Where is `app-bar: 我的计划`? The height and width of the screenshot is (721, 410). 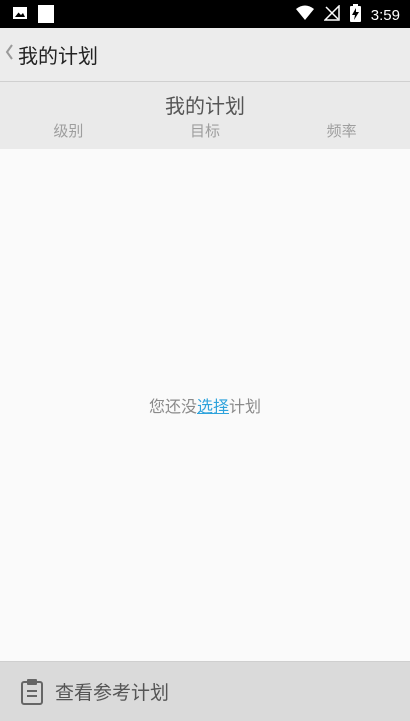
app-bar: 我的计划 is located at coordinates (205, 55).